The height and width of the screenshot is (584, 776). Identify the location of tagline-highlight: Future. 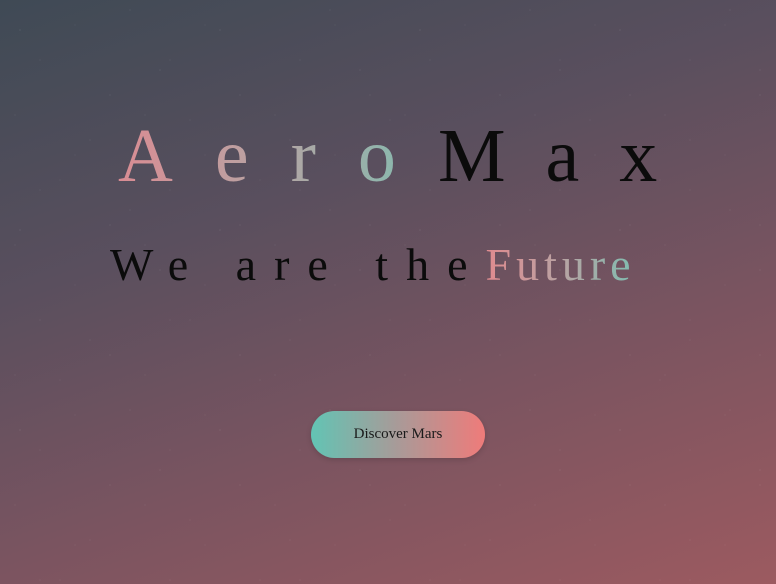
(560, 264).